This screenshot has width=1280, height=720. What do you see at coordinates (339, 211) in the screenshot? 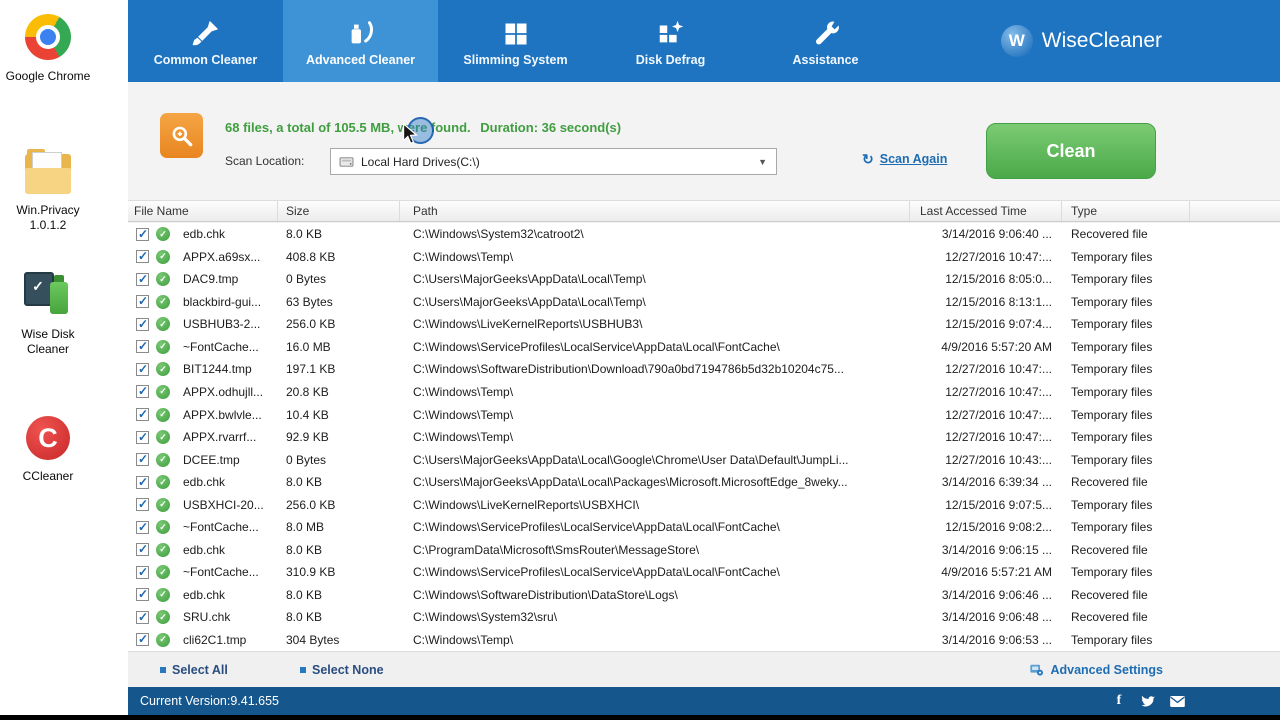
I see `column-header-size: Size` at bounding box center [339, 211].